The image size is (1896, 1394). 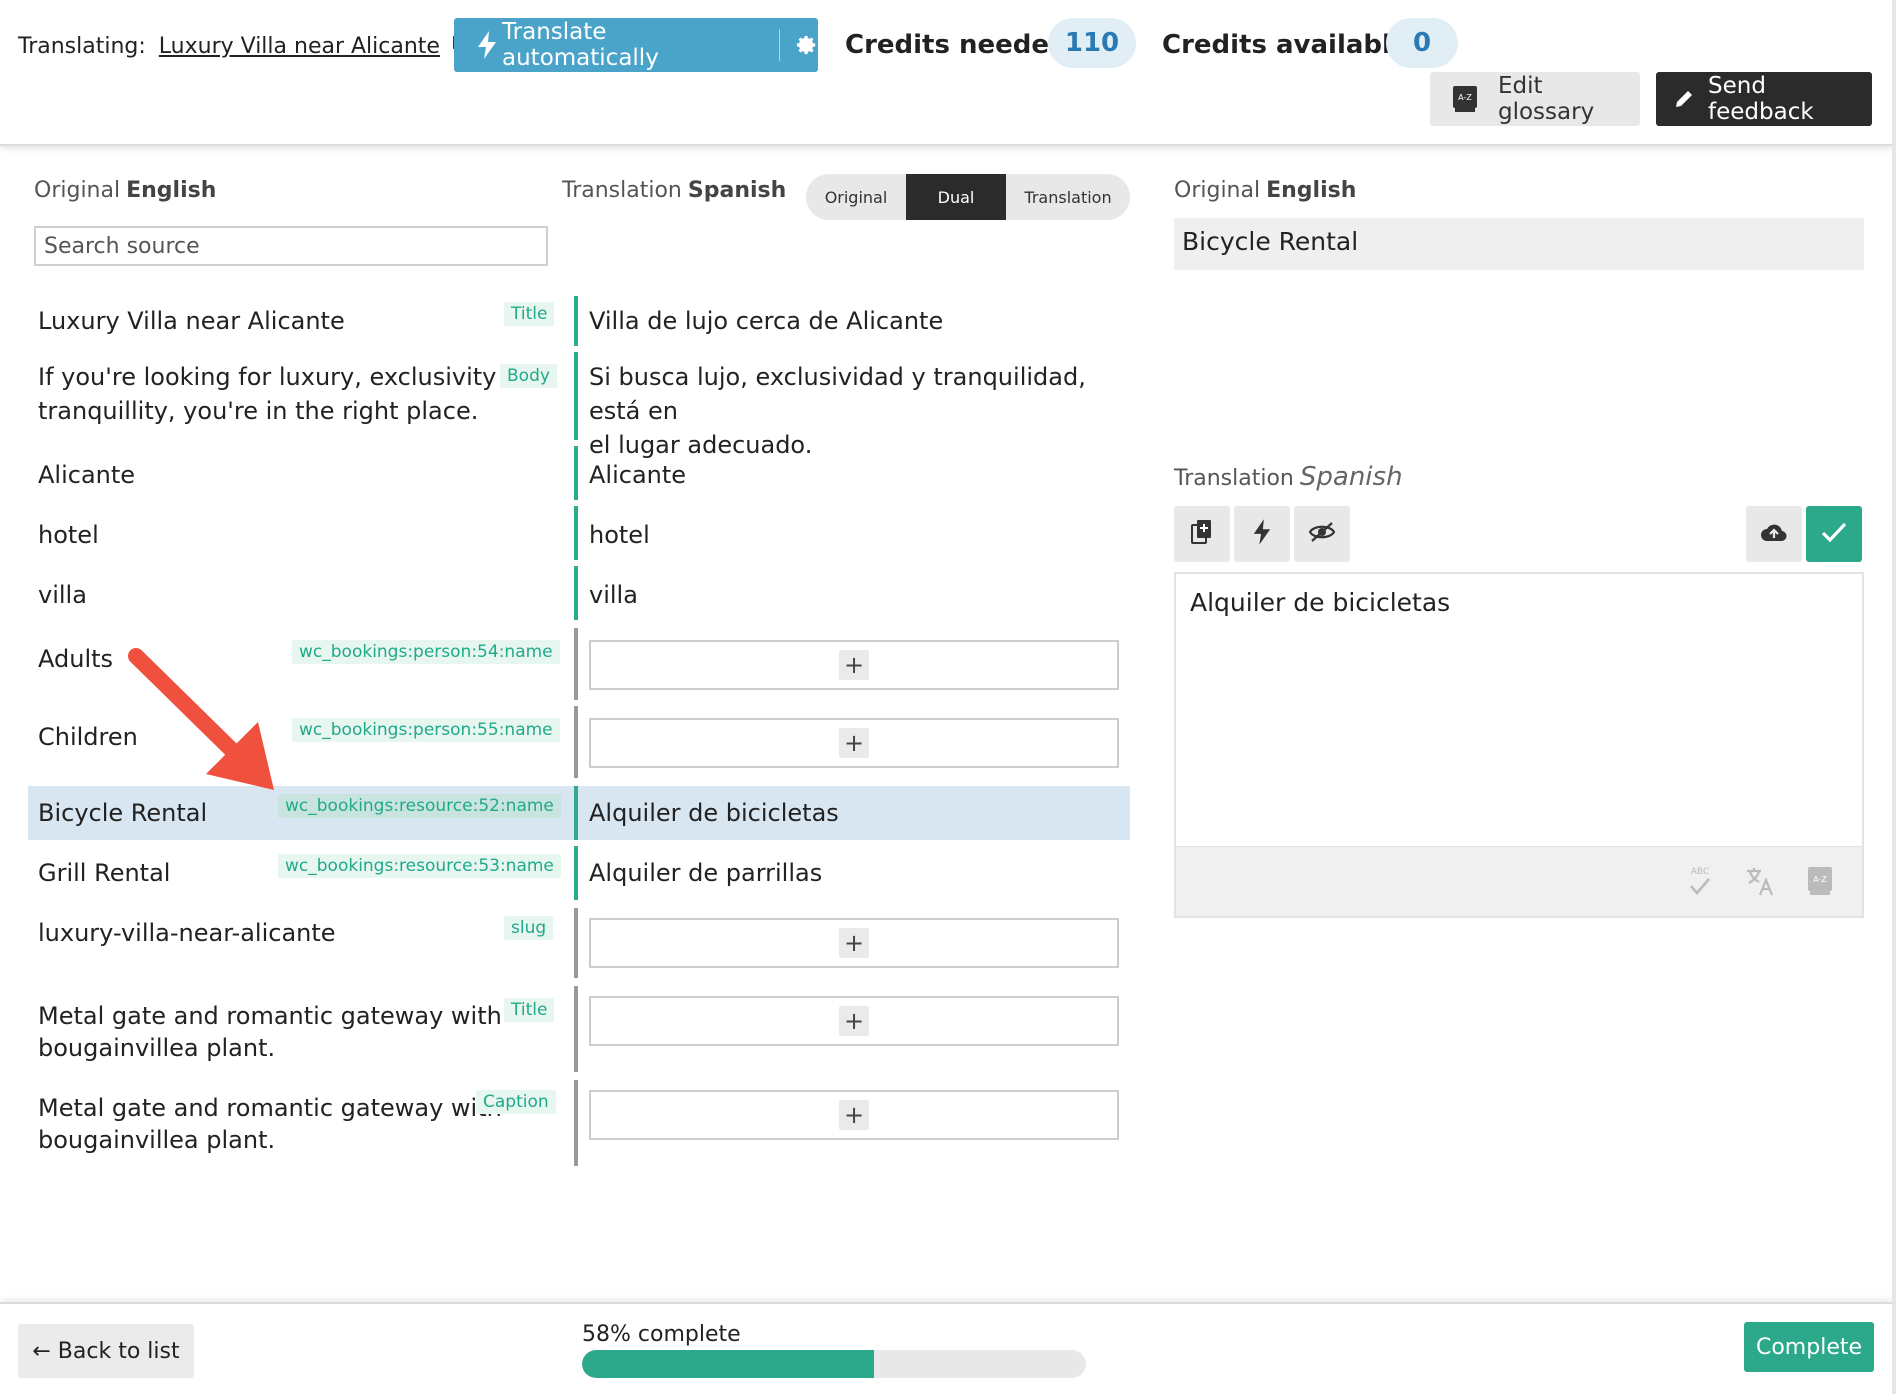 What do you see at coordinates (528, 376) in the screenshot?
I see `segment-tag: Body` at bounding box center [528, 376].